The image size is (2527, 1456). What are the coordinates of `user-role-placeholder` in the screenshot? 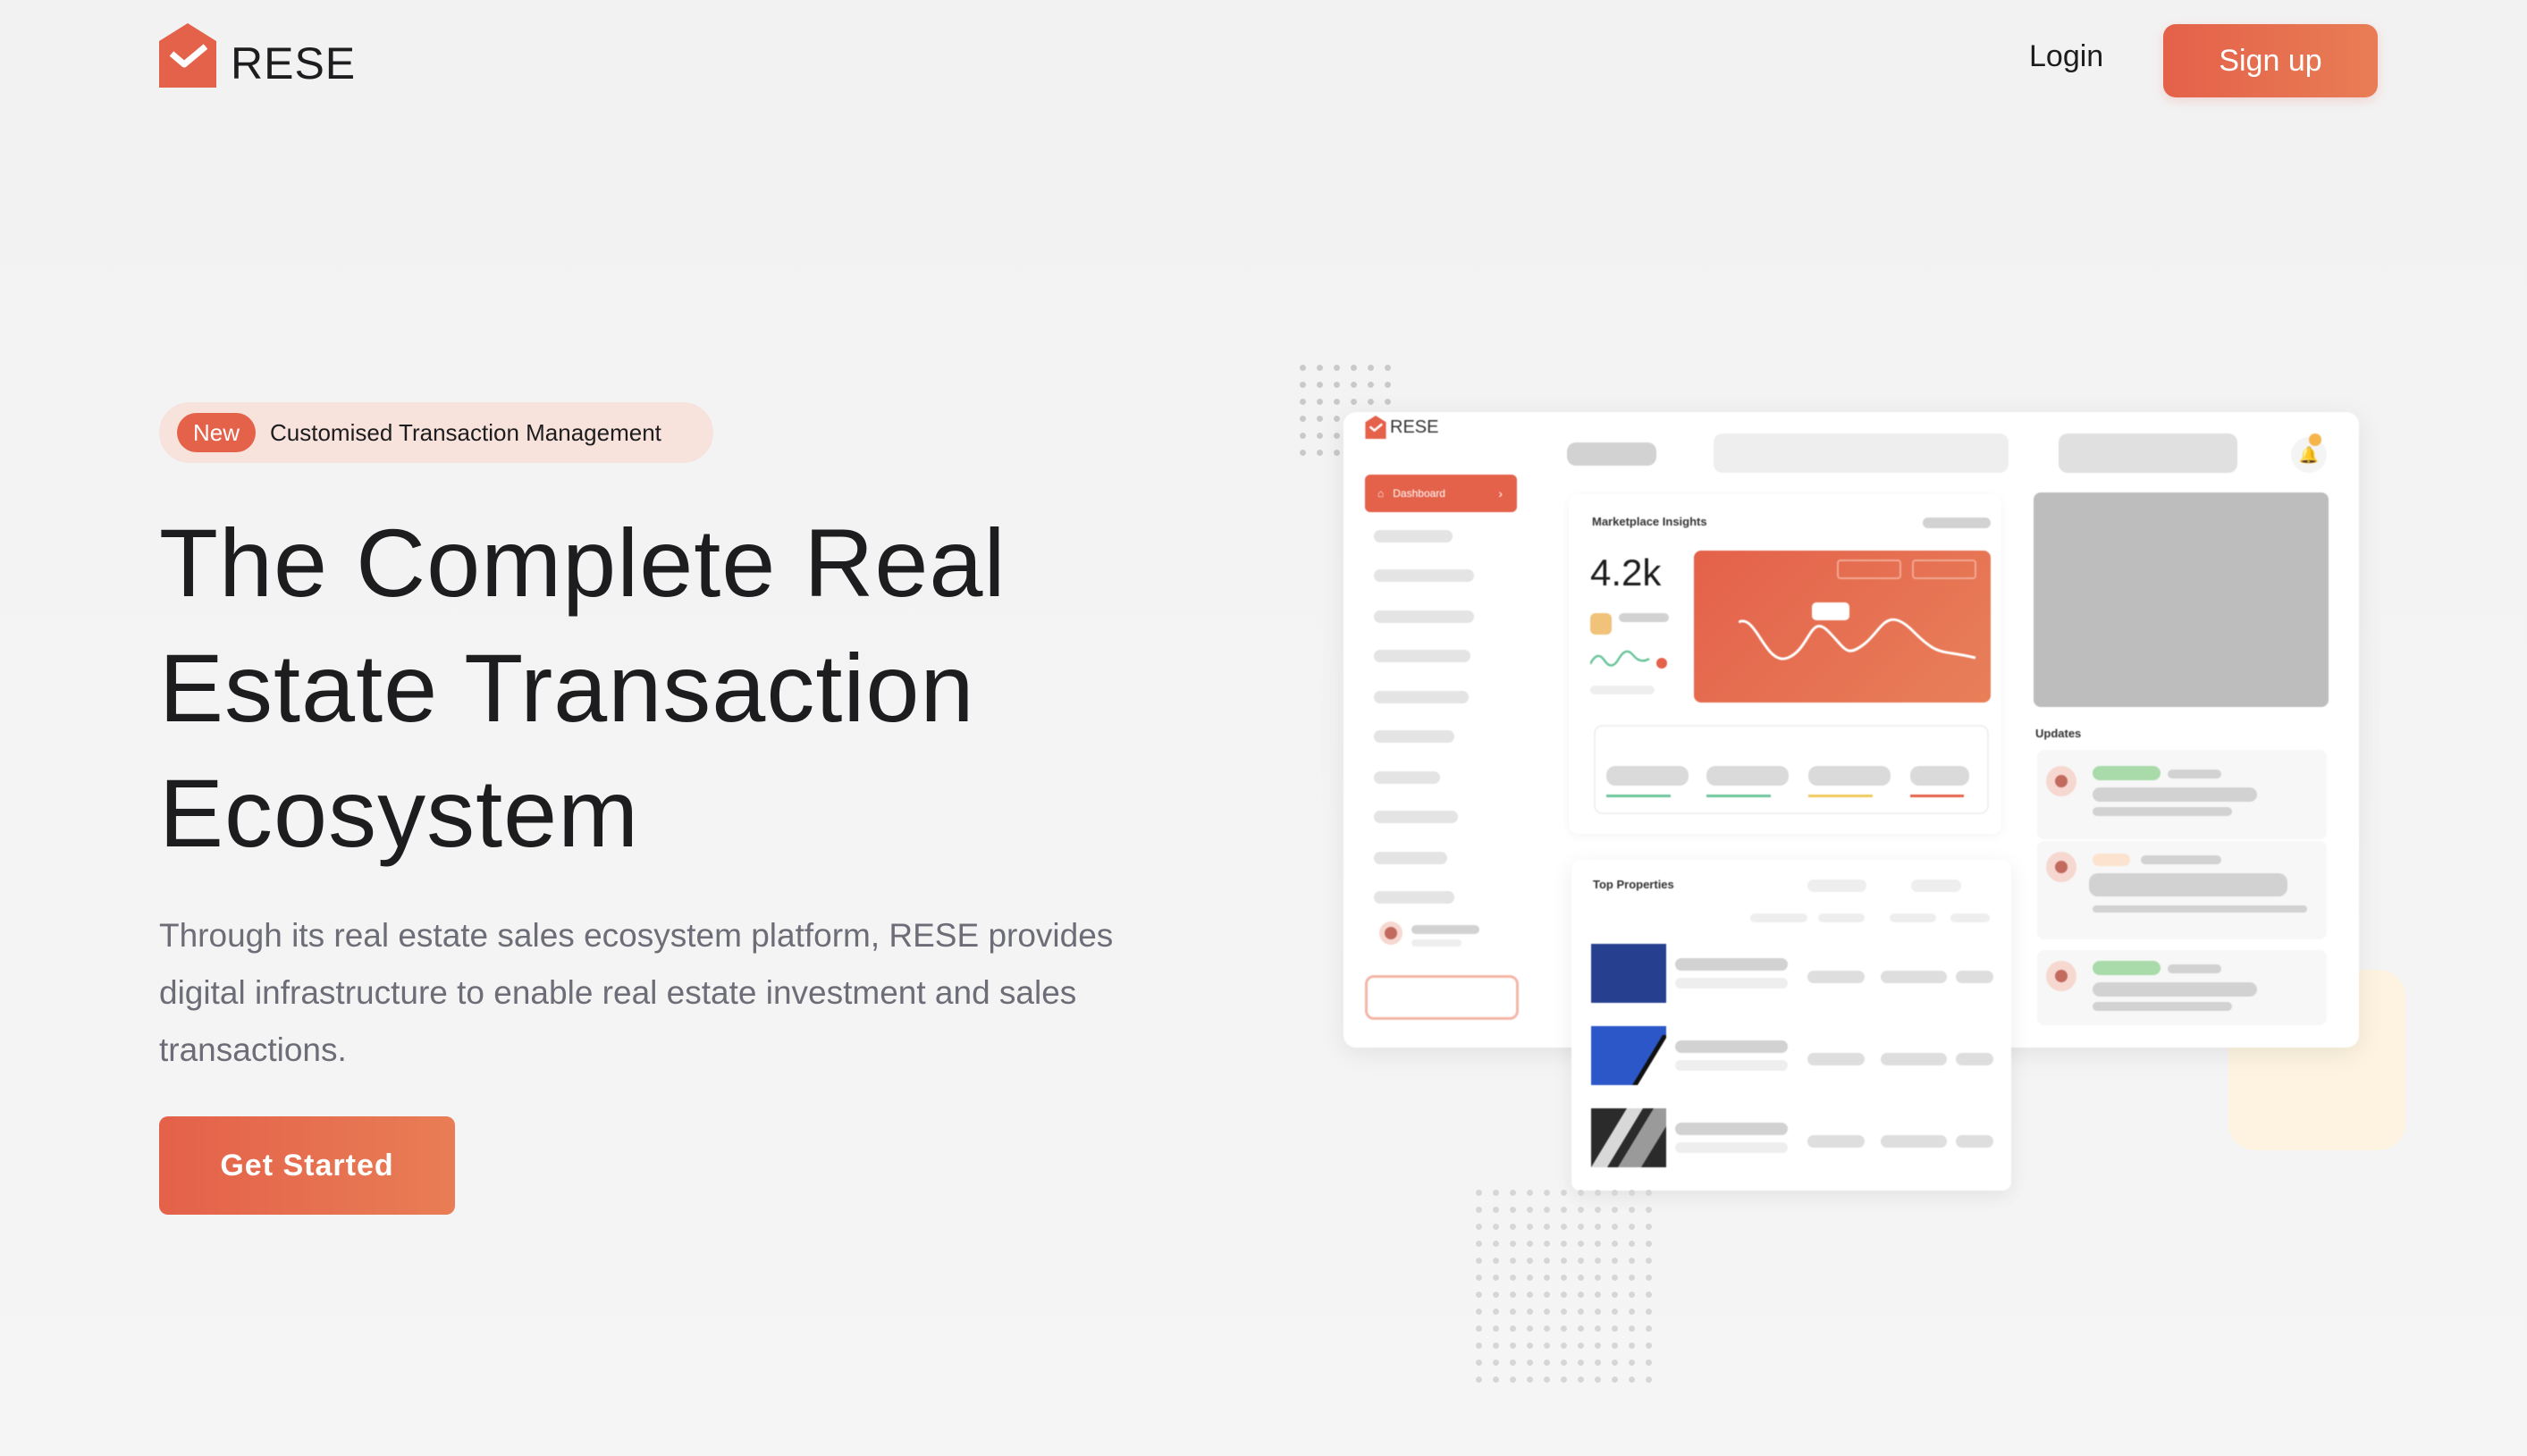 It's located at (1436, 943).